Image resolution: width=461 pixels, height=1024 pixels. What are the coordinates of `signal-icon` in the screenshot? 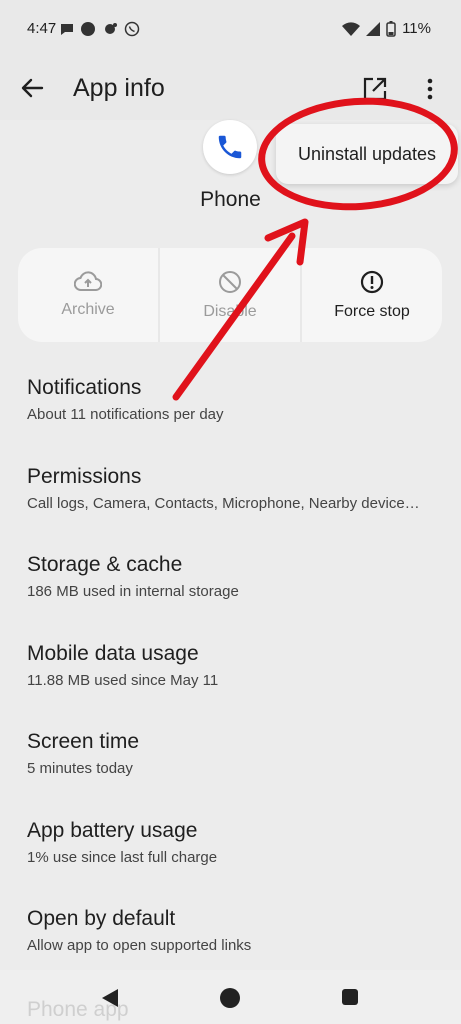 It's located at (373, 28).